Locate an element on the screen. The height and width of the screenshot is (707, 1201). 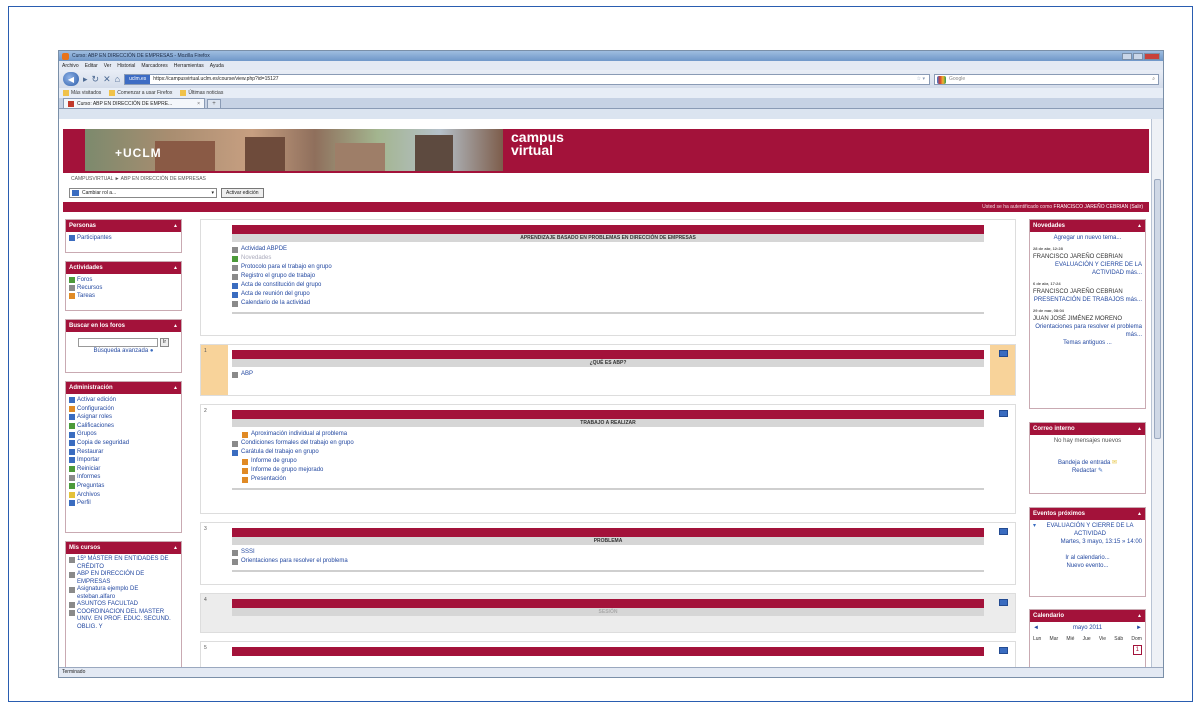
new-tab-button: + is located at coordinates (214, 103).